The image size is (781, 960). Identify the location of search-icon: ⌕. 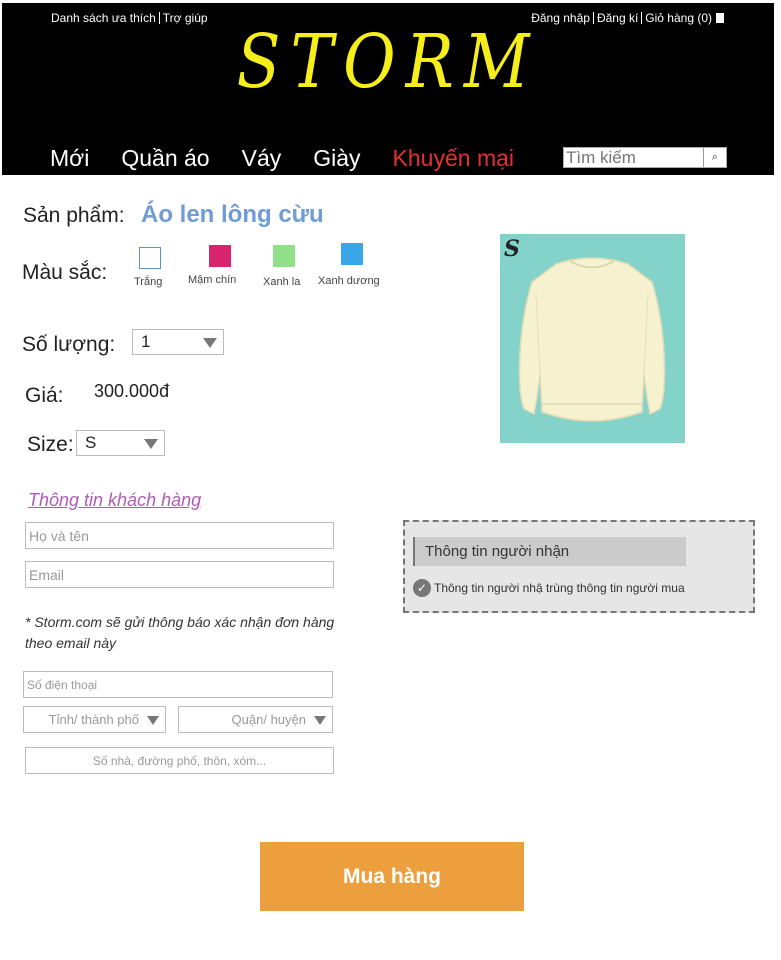
(715, 157).